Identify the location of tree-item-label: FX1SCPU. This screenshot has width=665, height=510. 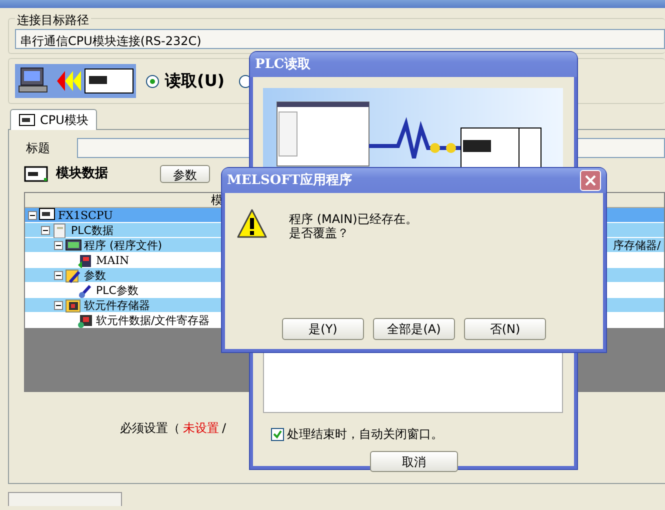
(85, 215).